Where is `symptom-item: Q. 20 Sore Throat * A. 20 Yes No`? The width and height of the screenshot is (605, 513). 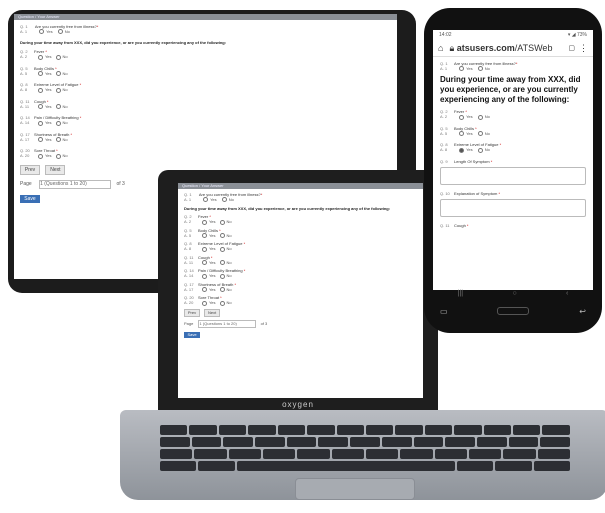
symptom-item: Q. 20 Sore Throat * A. 20 Yes No is located at coordinates (205, 153).